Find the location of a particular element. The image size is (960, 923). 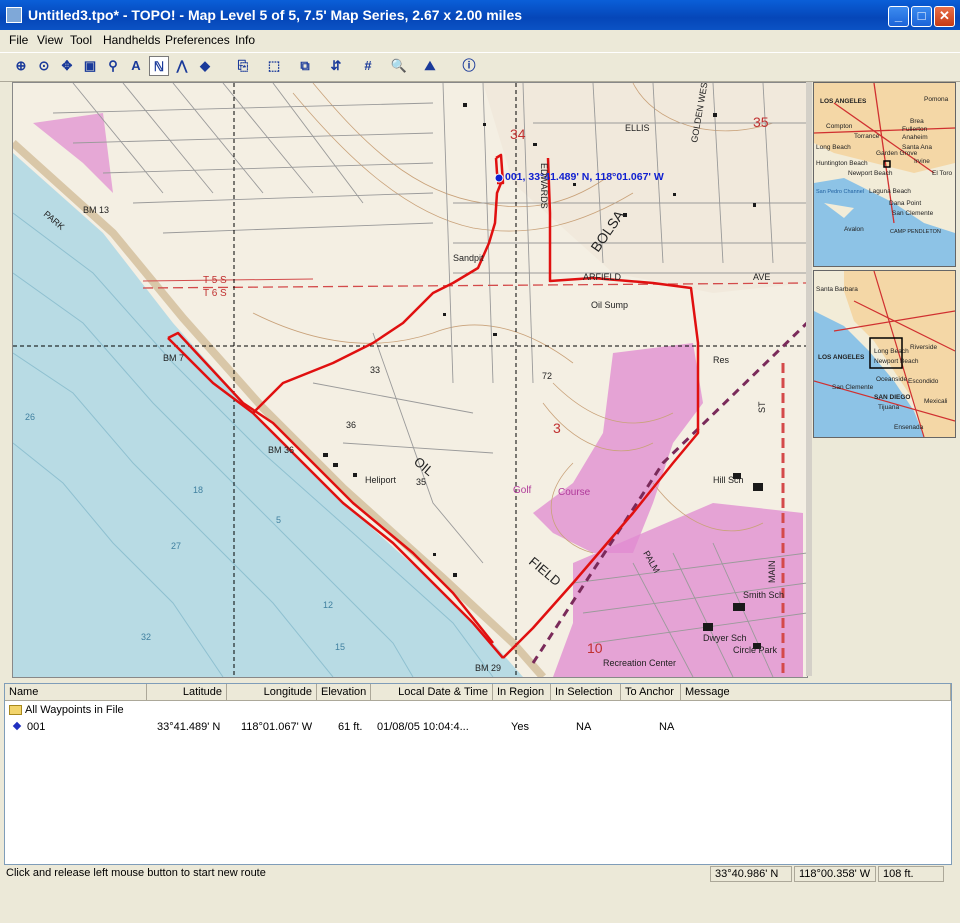

open-icon: ⎘ is located at coordinates (243, 66).